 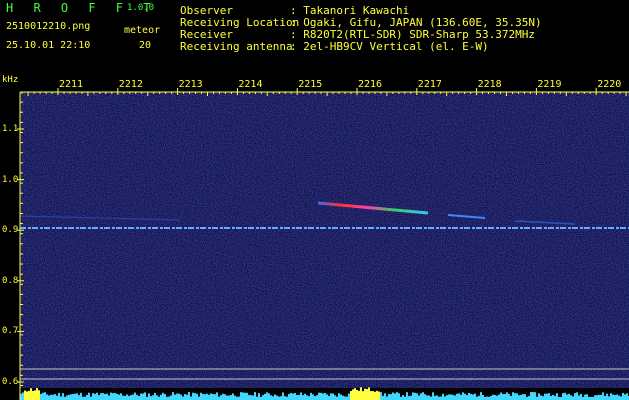 What do you see at coordinates (10, 129) in the screenshot?
I see `y-tick-label: 1.1` at bounding box center [10, 129].